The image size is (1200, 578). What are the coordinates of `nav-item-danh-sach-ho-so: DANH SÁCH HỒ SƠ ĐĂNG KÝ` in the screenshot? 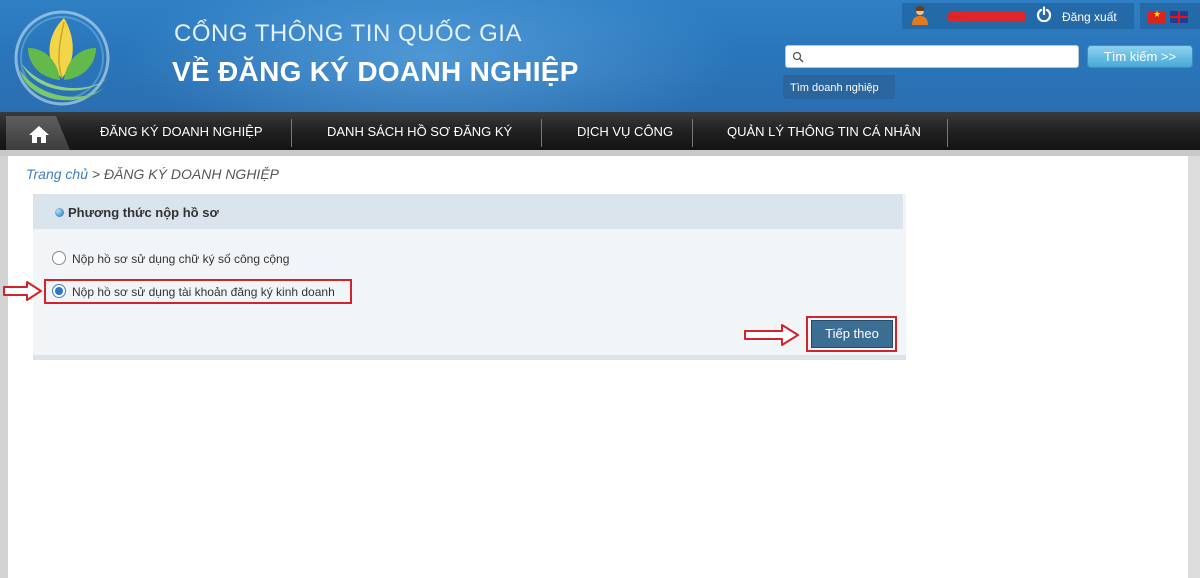 It's located at (419, 131).